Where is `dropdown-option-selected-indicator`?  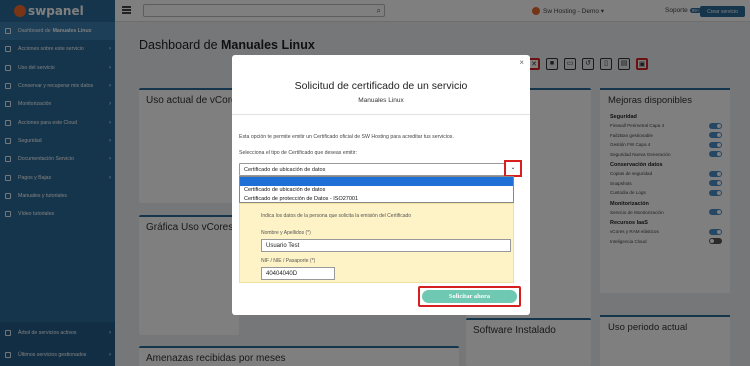
dropdown-option-selected-indicator is located at coordinates (376, 181).